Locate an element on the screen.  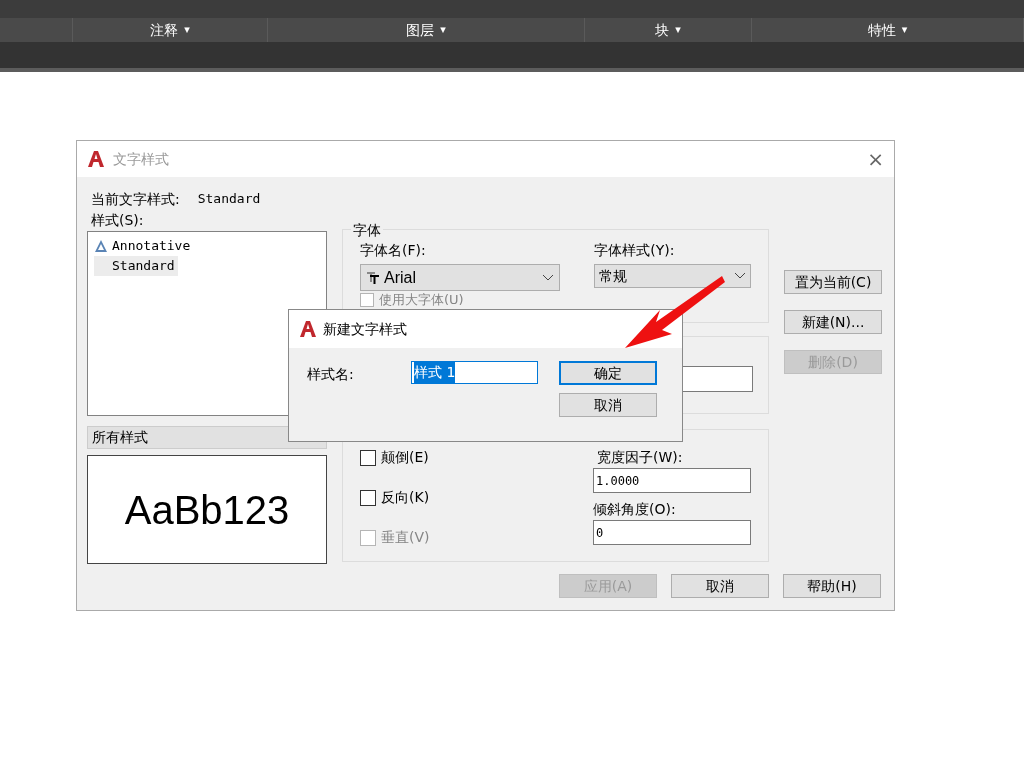
preview-text: AaBb123 is located at coordinates (207, 510).